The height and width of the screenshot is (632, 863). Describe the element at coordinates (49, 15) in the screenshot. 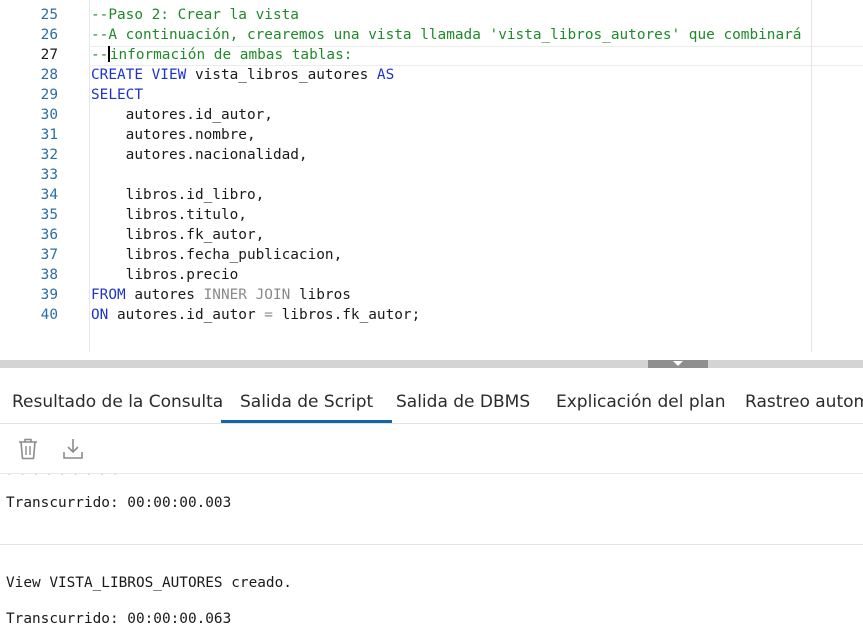

I see `line-number: 25` at that location.